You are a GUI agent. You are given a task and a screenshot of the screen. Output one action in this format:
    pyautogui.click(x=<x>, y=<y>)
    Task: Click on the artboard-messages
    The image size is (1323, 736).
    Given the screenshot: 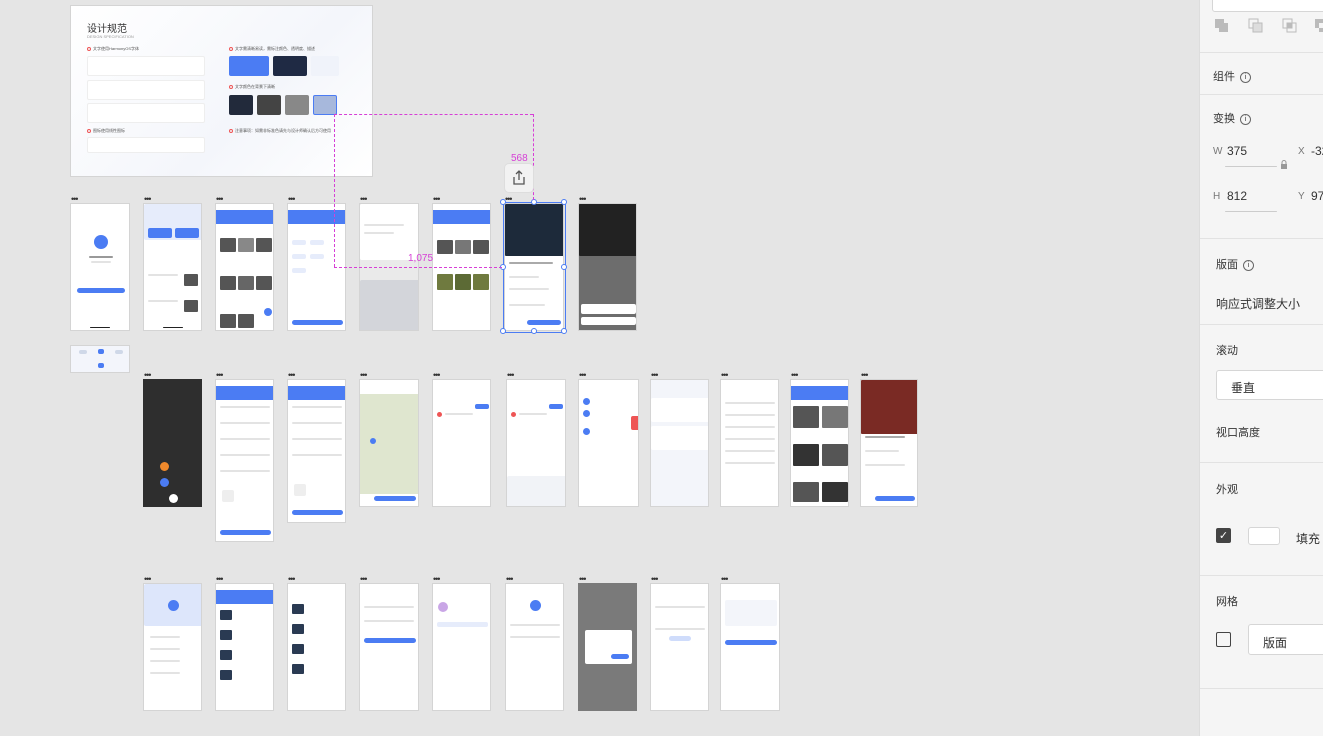 What is the action you would take?
    pyautogui.click(x=608, y=443)
    